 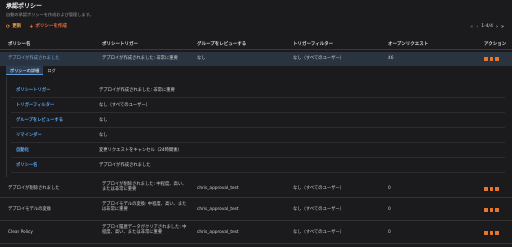 What do you see at coordinates (477, 27) in the screenshot?
I see `prev-page-icon: ‹` at bounding box center [477, 27].